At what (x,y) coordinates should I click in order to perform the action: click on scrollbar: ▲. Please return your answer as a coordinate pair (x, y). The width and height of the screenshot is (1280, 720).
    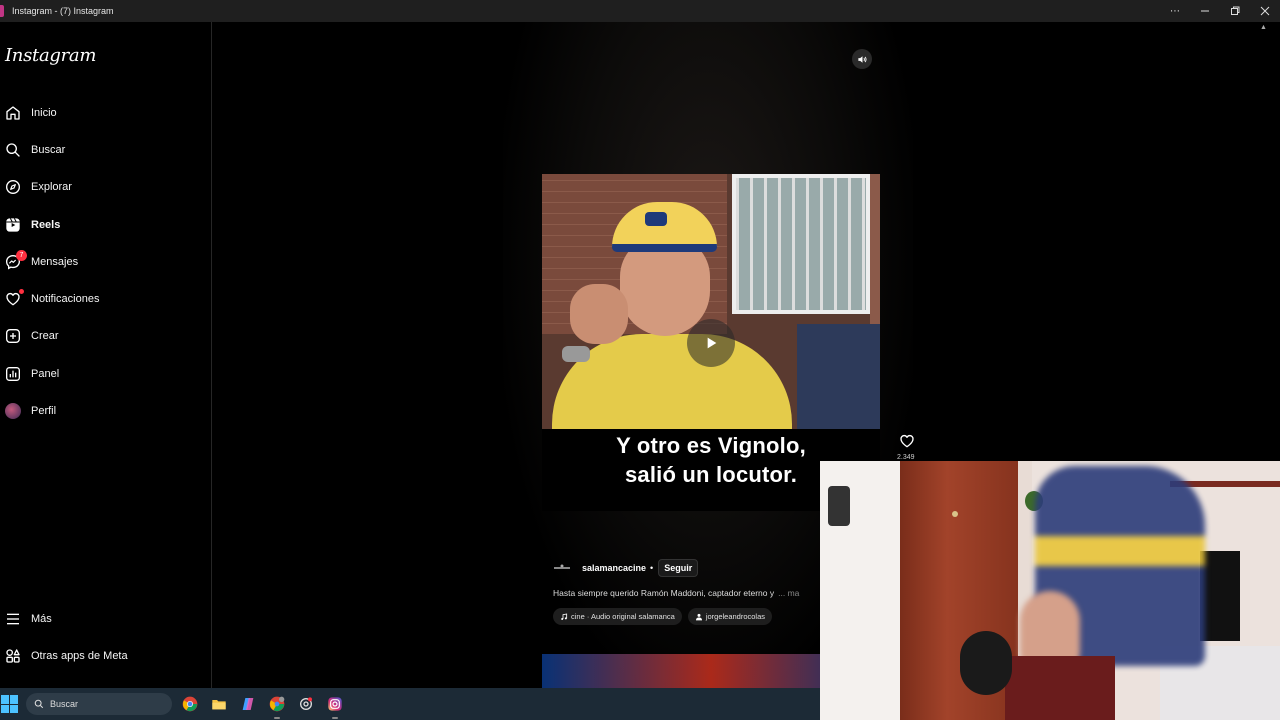
    Looking at the image, I should click on (1269, 242).